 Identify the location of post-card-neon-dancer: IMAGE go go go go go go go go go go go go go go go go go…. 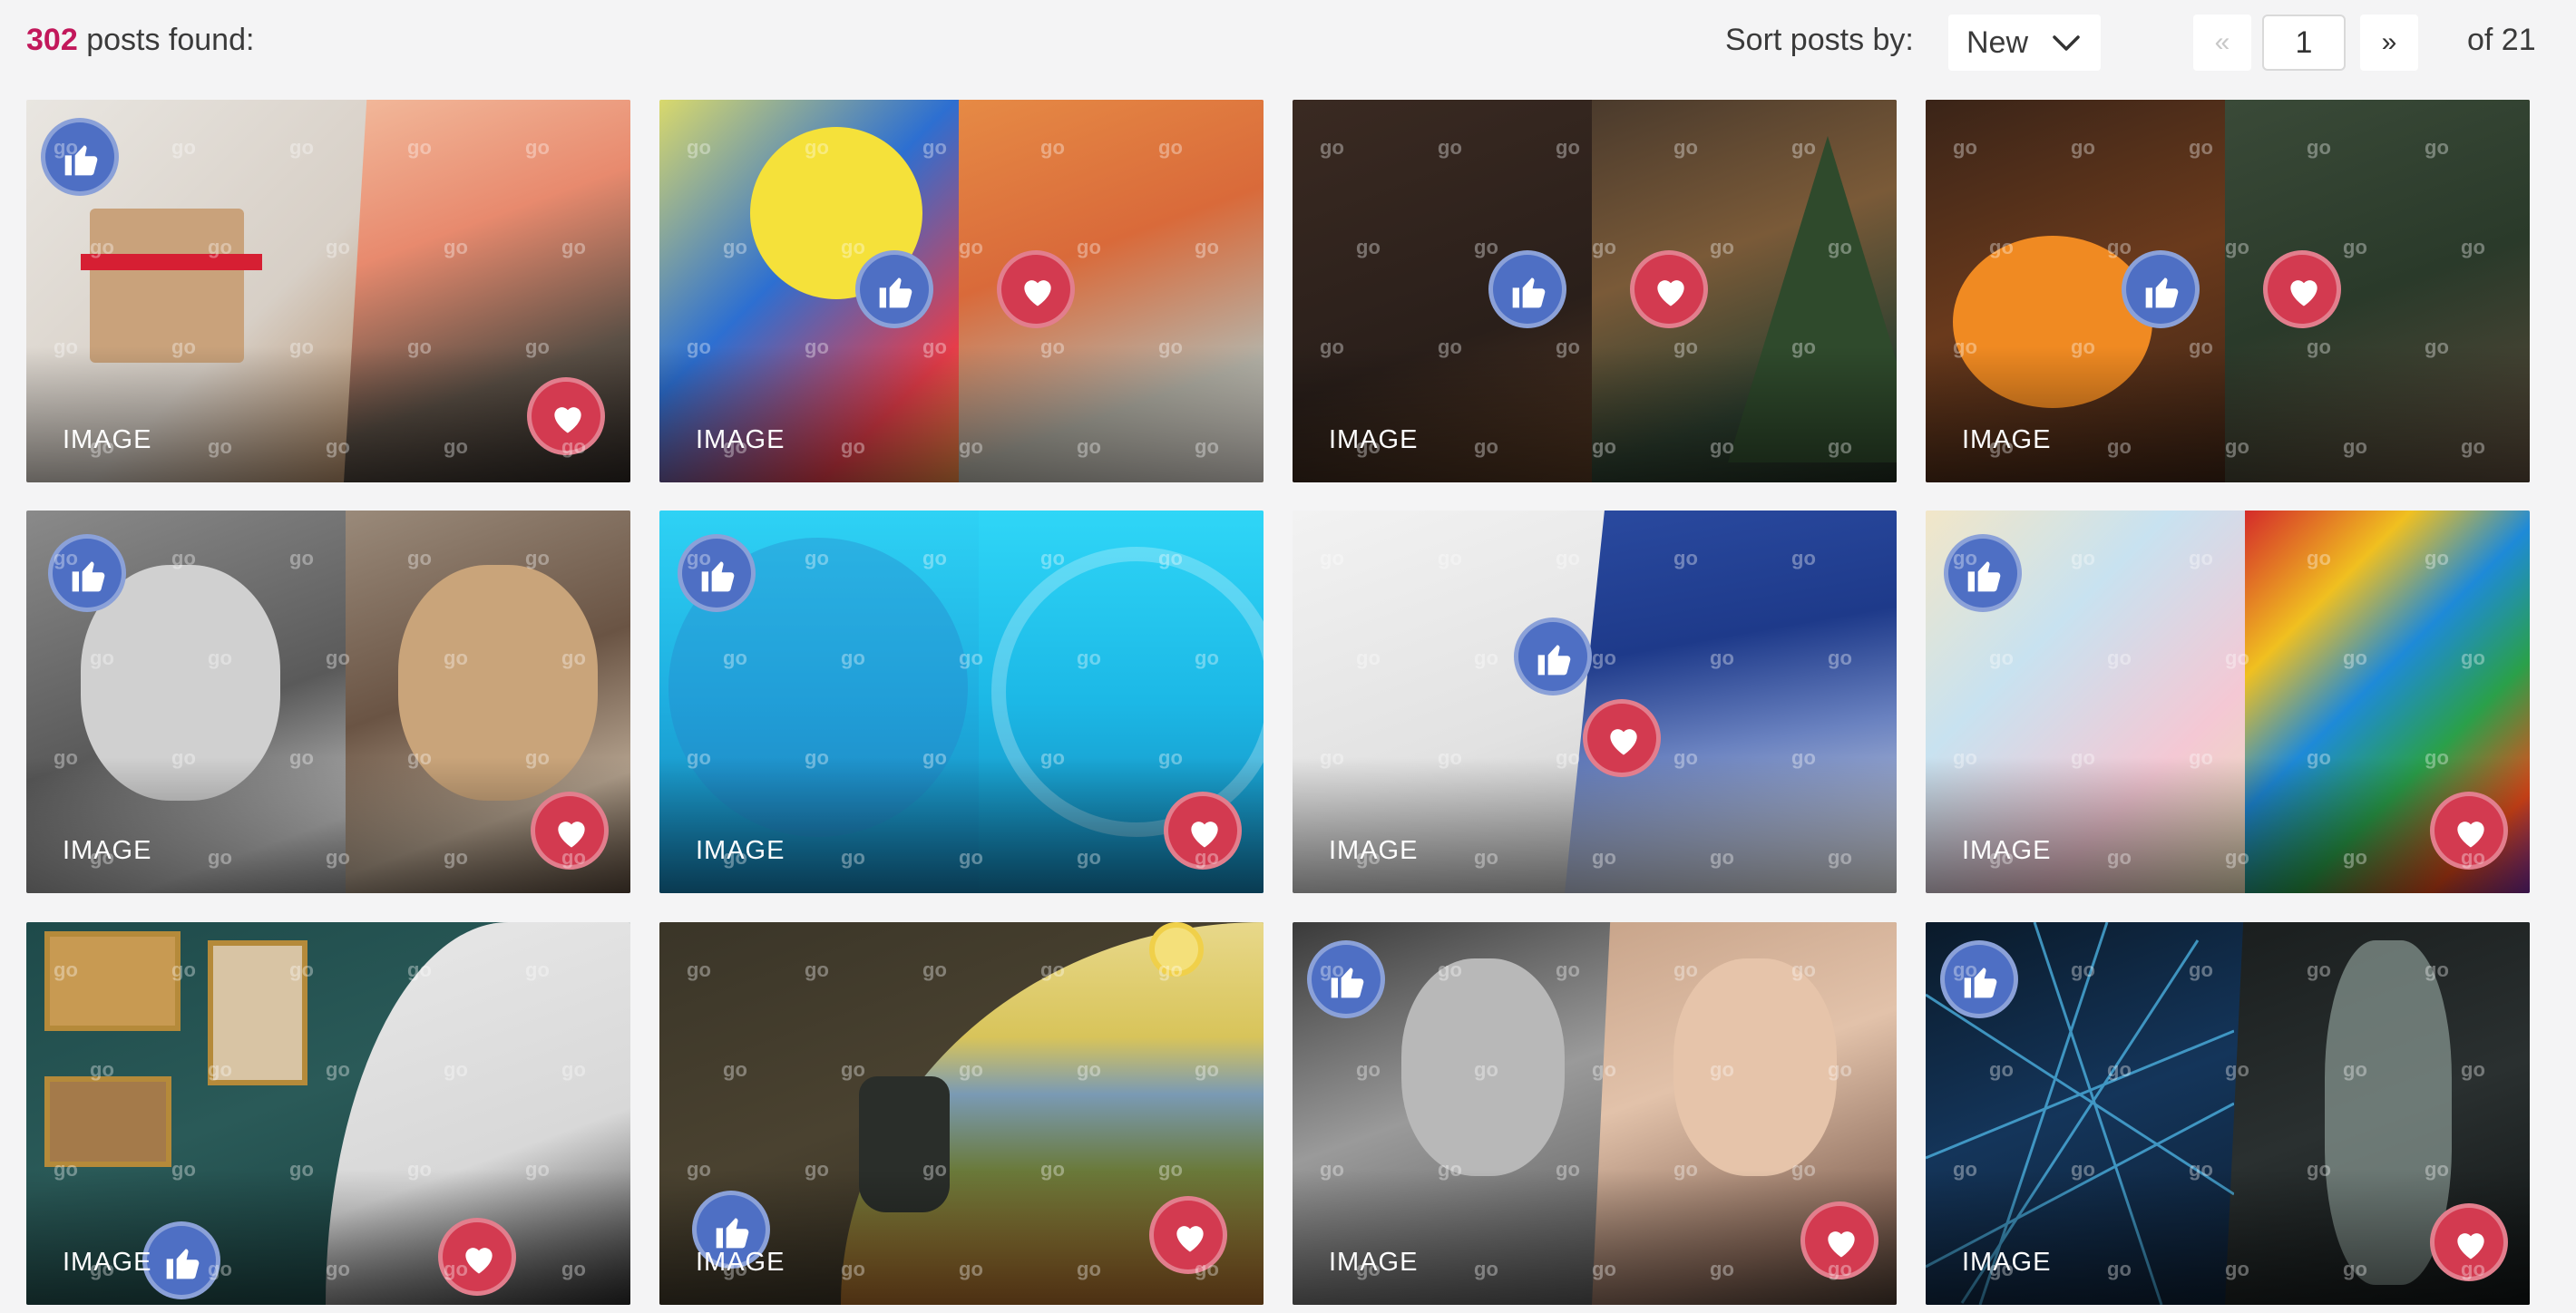
(2228, 1113).